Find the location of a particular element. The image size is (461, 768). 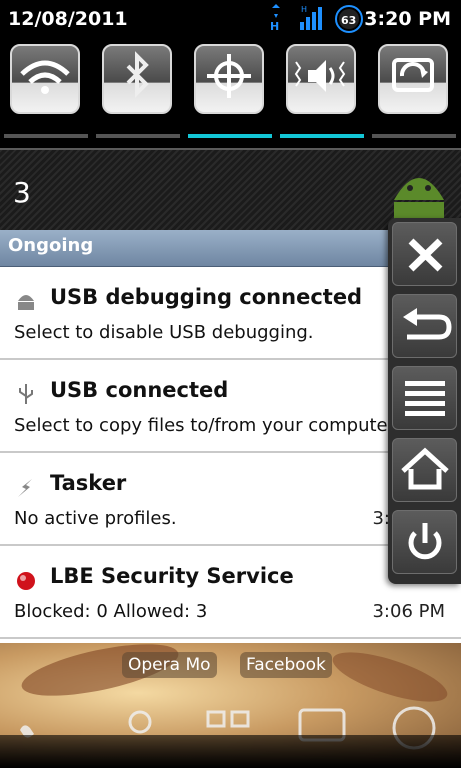

sound-toggle is located at coordinates (321, 79).